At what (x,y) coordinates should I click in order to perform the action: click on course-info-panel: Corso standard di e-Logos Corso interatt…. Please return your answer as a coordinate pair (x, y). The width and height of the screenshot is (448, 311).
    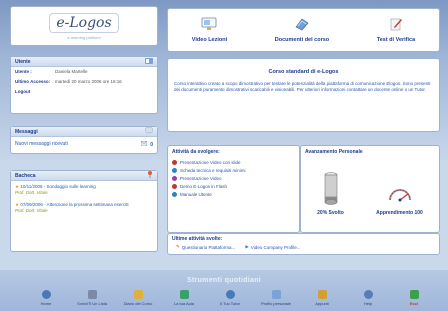
    Looking at the image, I should click on (303, 95).